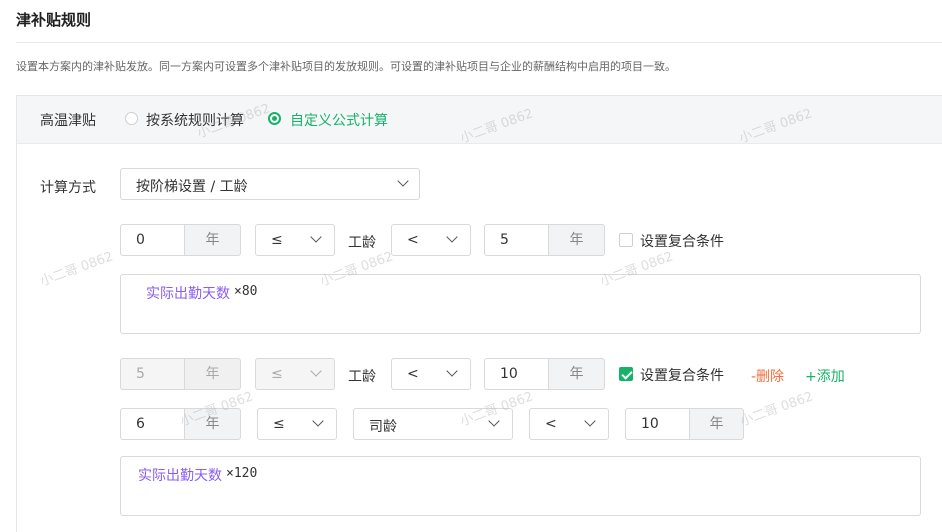 The width and height of the screenshot is (942, 532). I want to click on rule1-op1-select: ≤, so click(295, 240).